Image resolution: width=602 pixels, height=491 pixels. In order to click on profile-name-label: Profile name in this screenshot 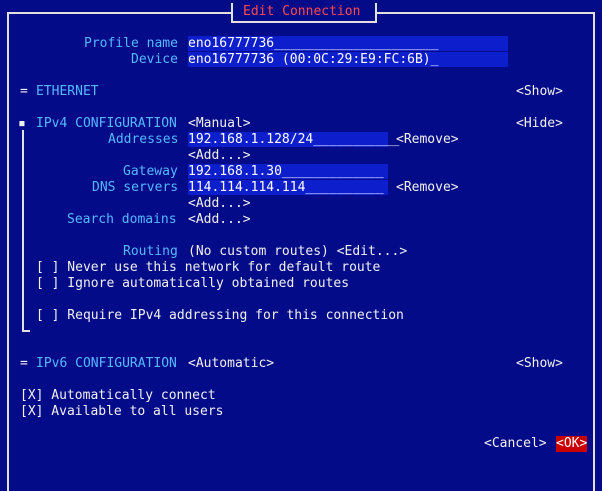, I will do `click(131, 43)`.